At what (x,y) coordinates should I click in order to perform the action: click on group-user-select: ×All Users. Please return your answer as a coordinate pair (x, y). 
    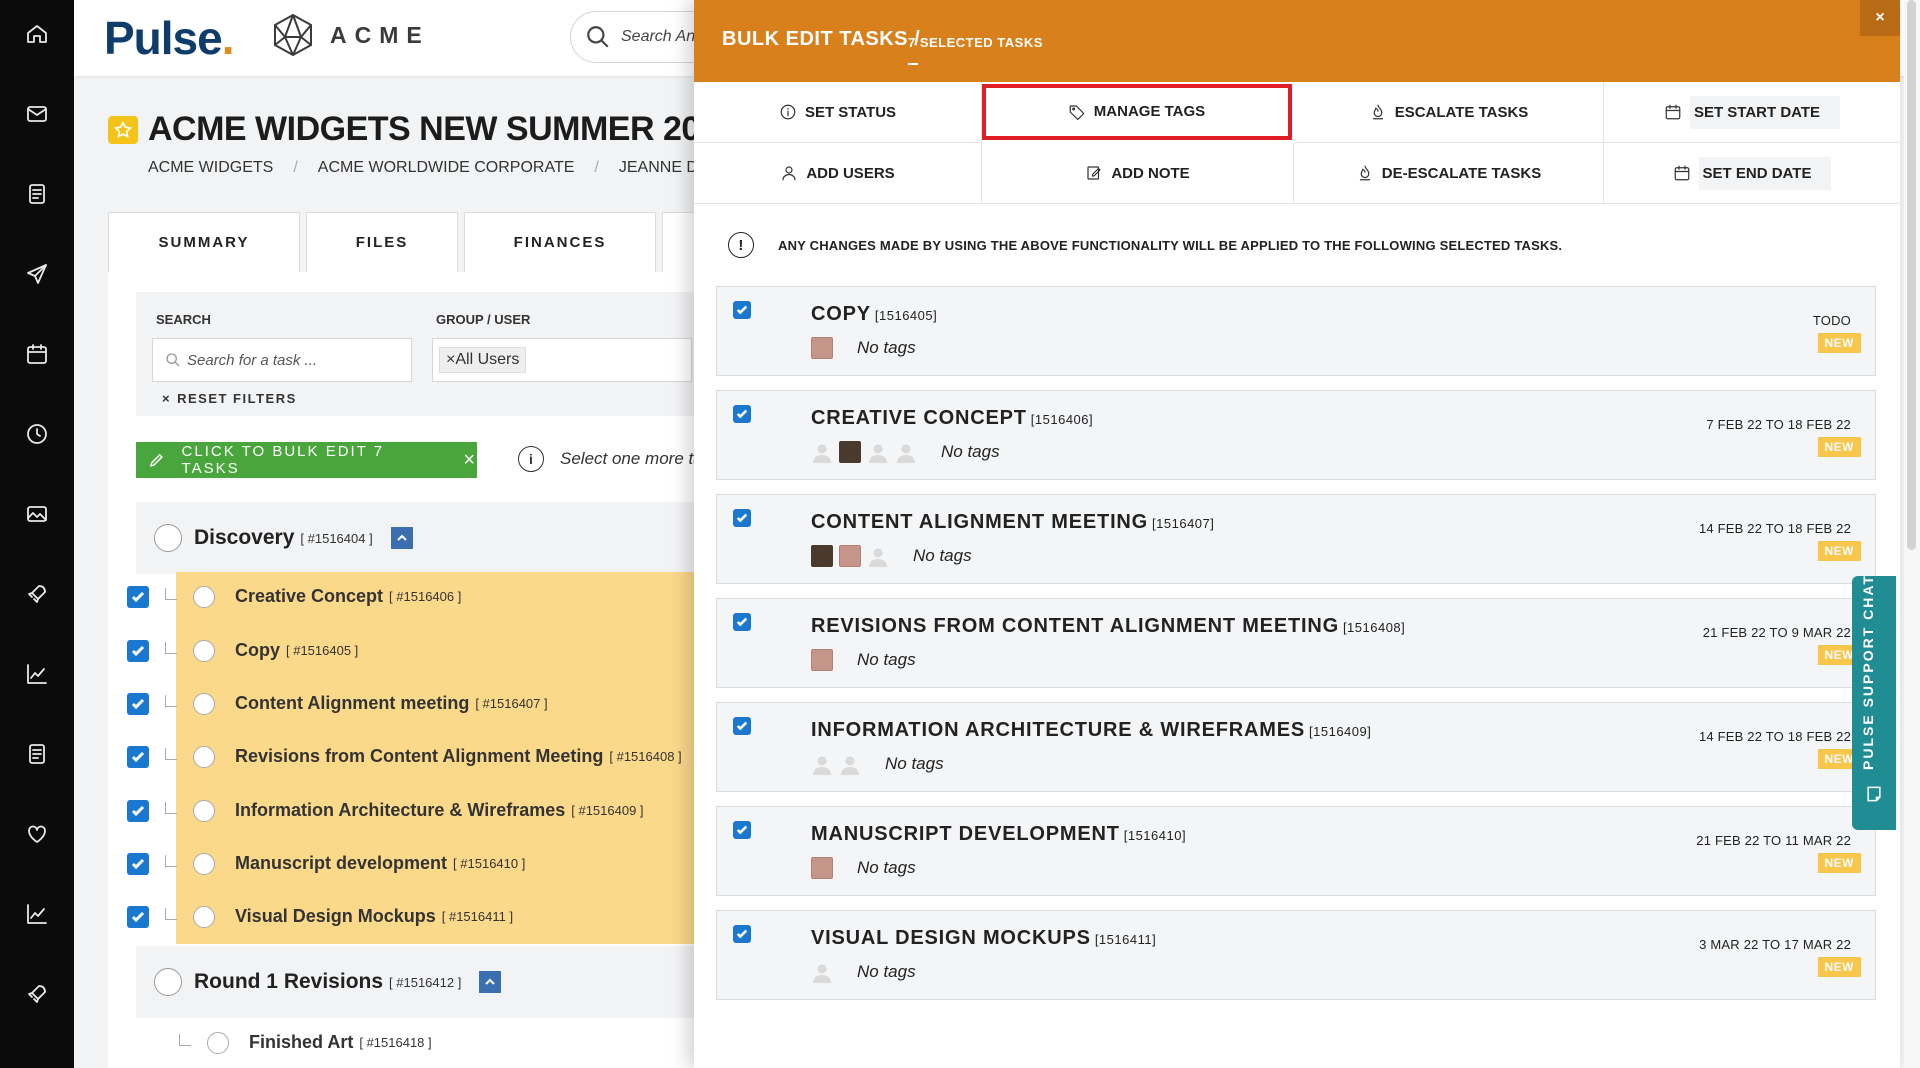
    Looking at the image, I should click on (562, 360).